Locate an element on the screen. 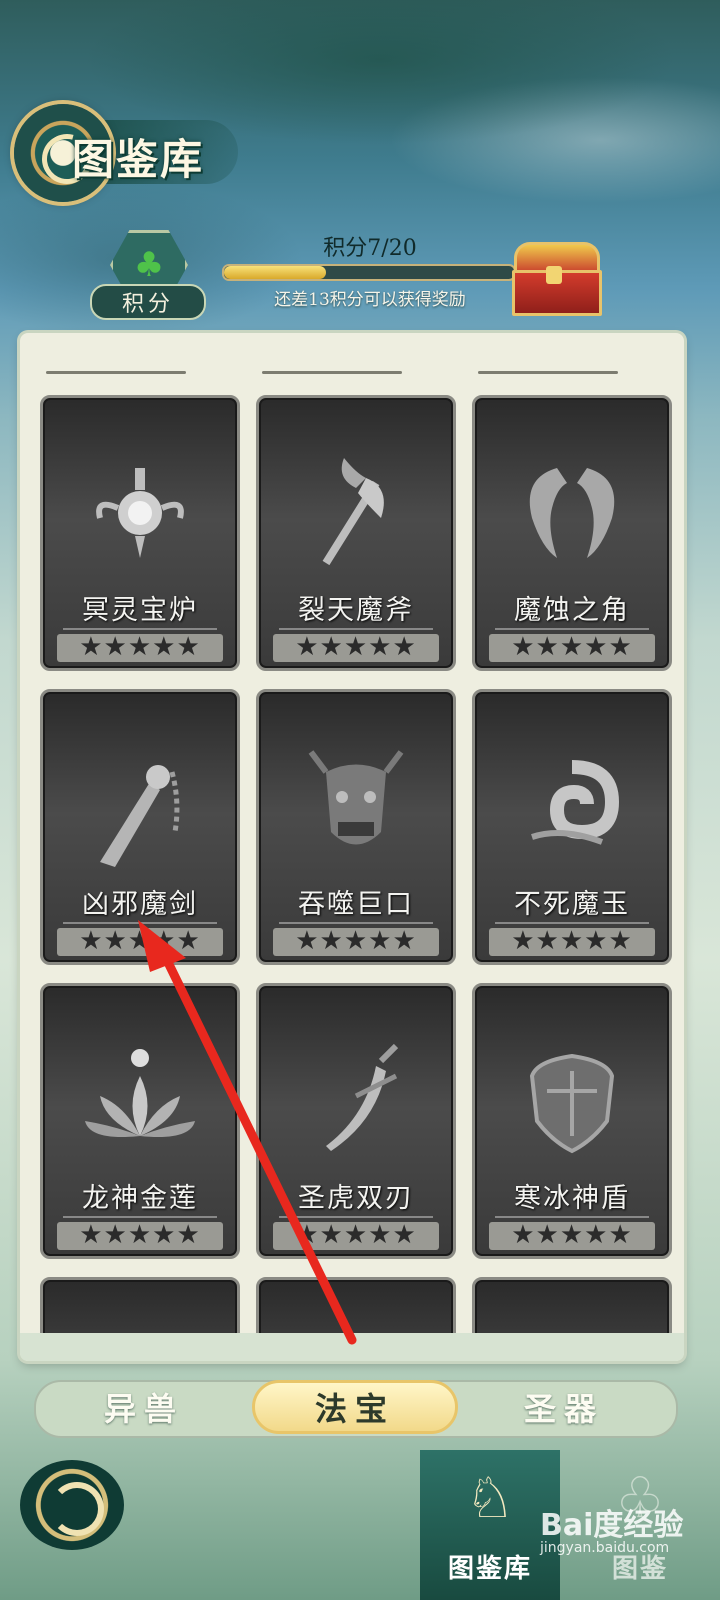 This screenshot has width=720, height=1600. card-name: 魔蚀之角 is located at coordinates (572, 610).